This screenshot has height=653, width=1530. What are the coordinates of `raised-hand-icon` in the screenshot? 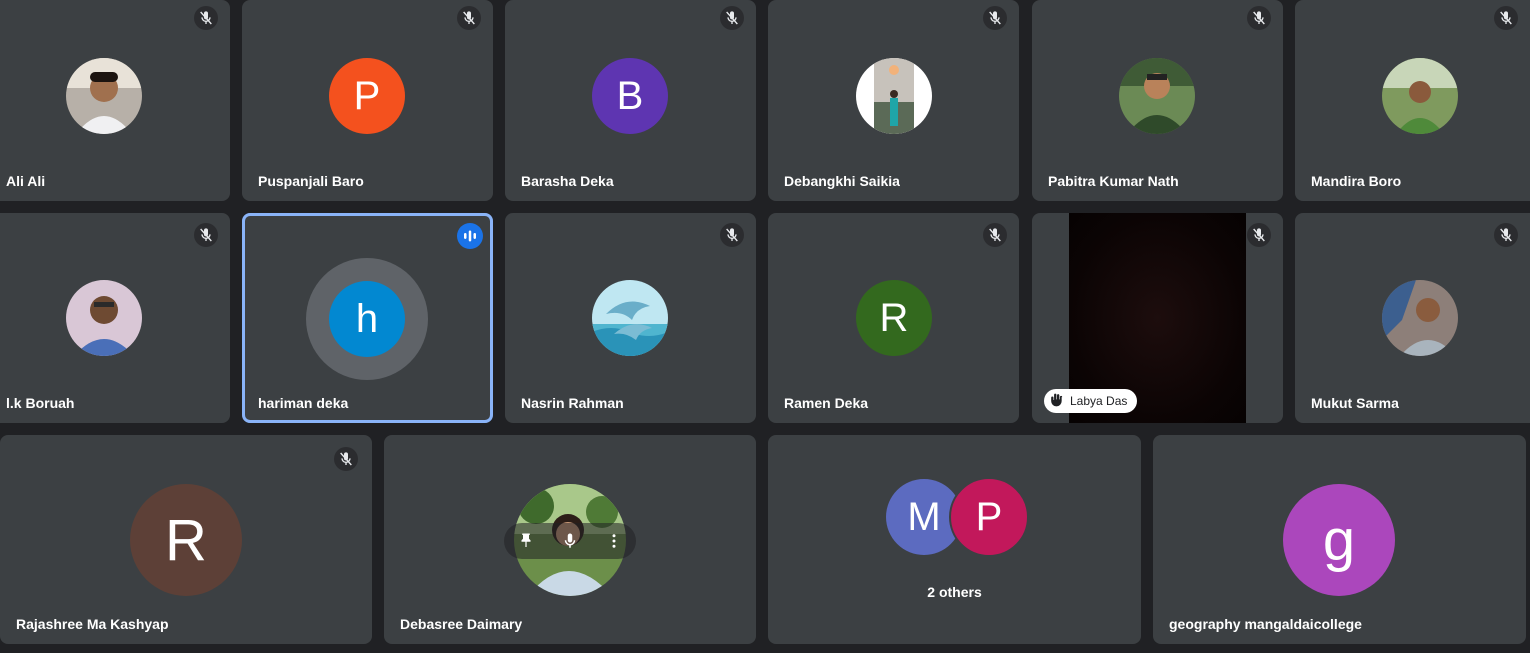 It's located at (1057, 401).